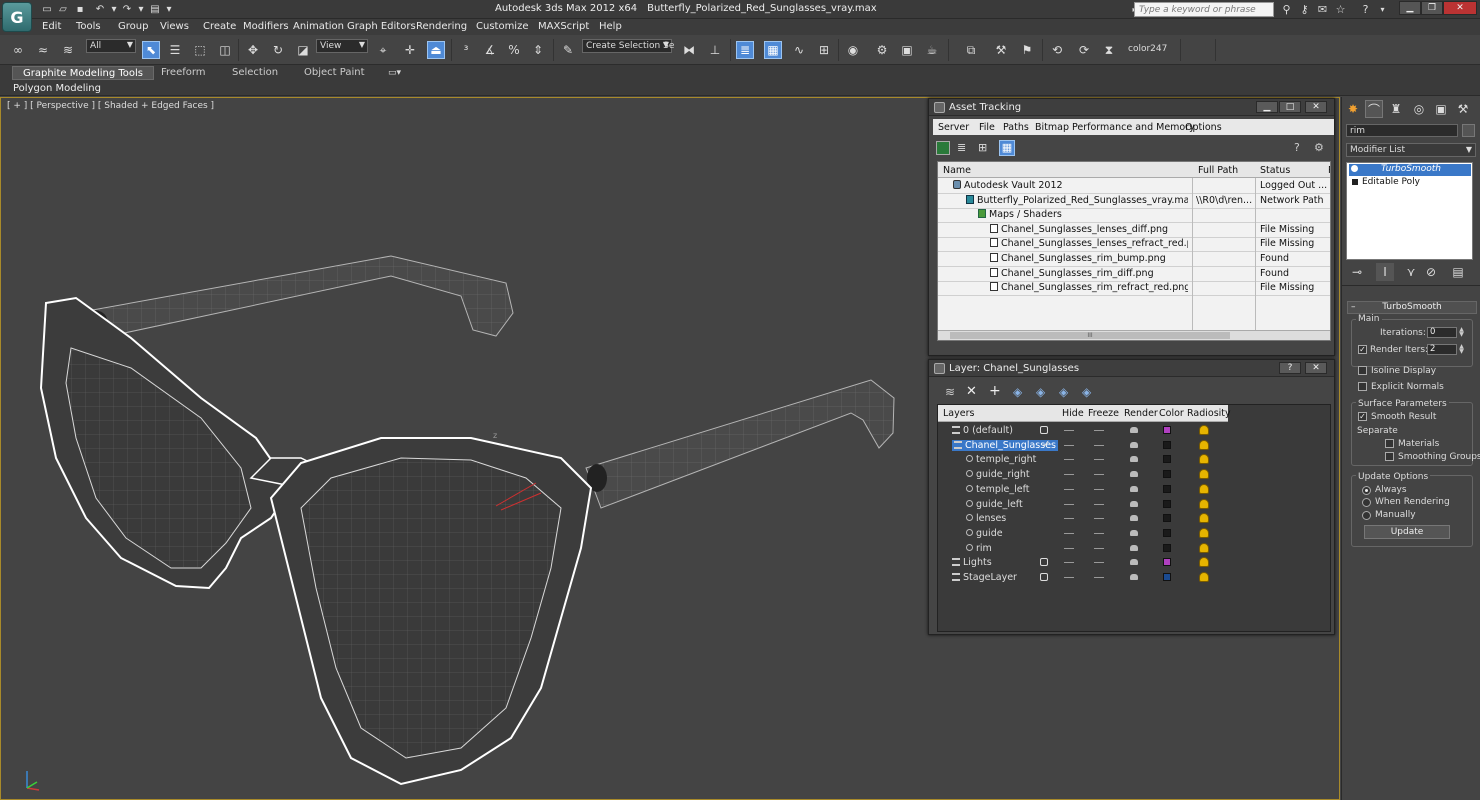 This screenshot has height=800, width=1480. I want to click on tab-selection: Selection, so click(255, 73).